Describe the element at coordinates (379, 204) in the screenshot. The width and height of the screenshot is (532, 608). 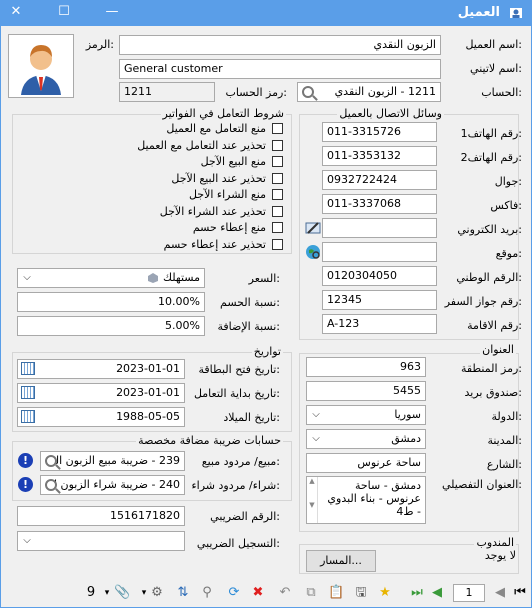
I see `fax-input: 011-3337068` at that location.